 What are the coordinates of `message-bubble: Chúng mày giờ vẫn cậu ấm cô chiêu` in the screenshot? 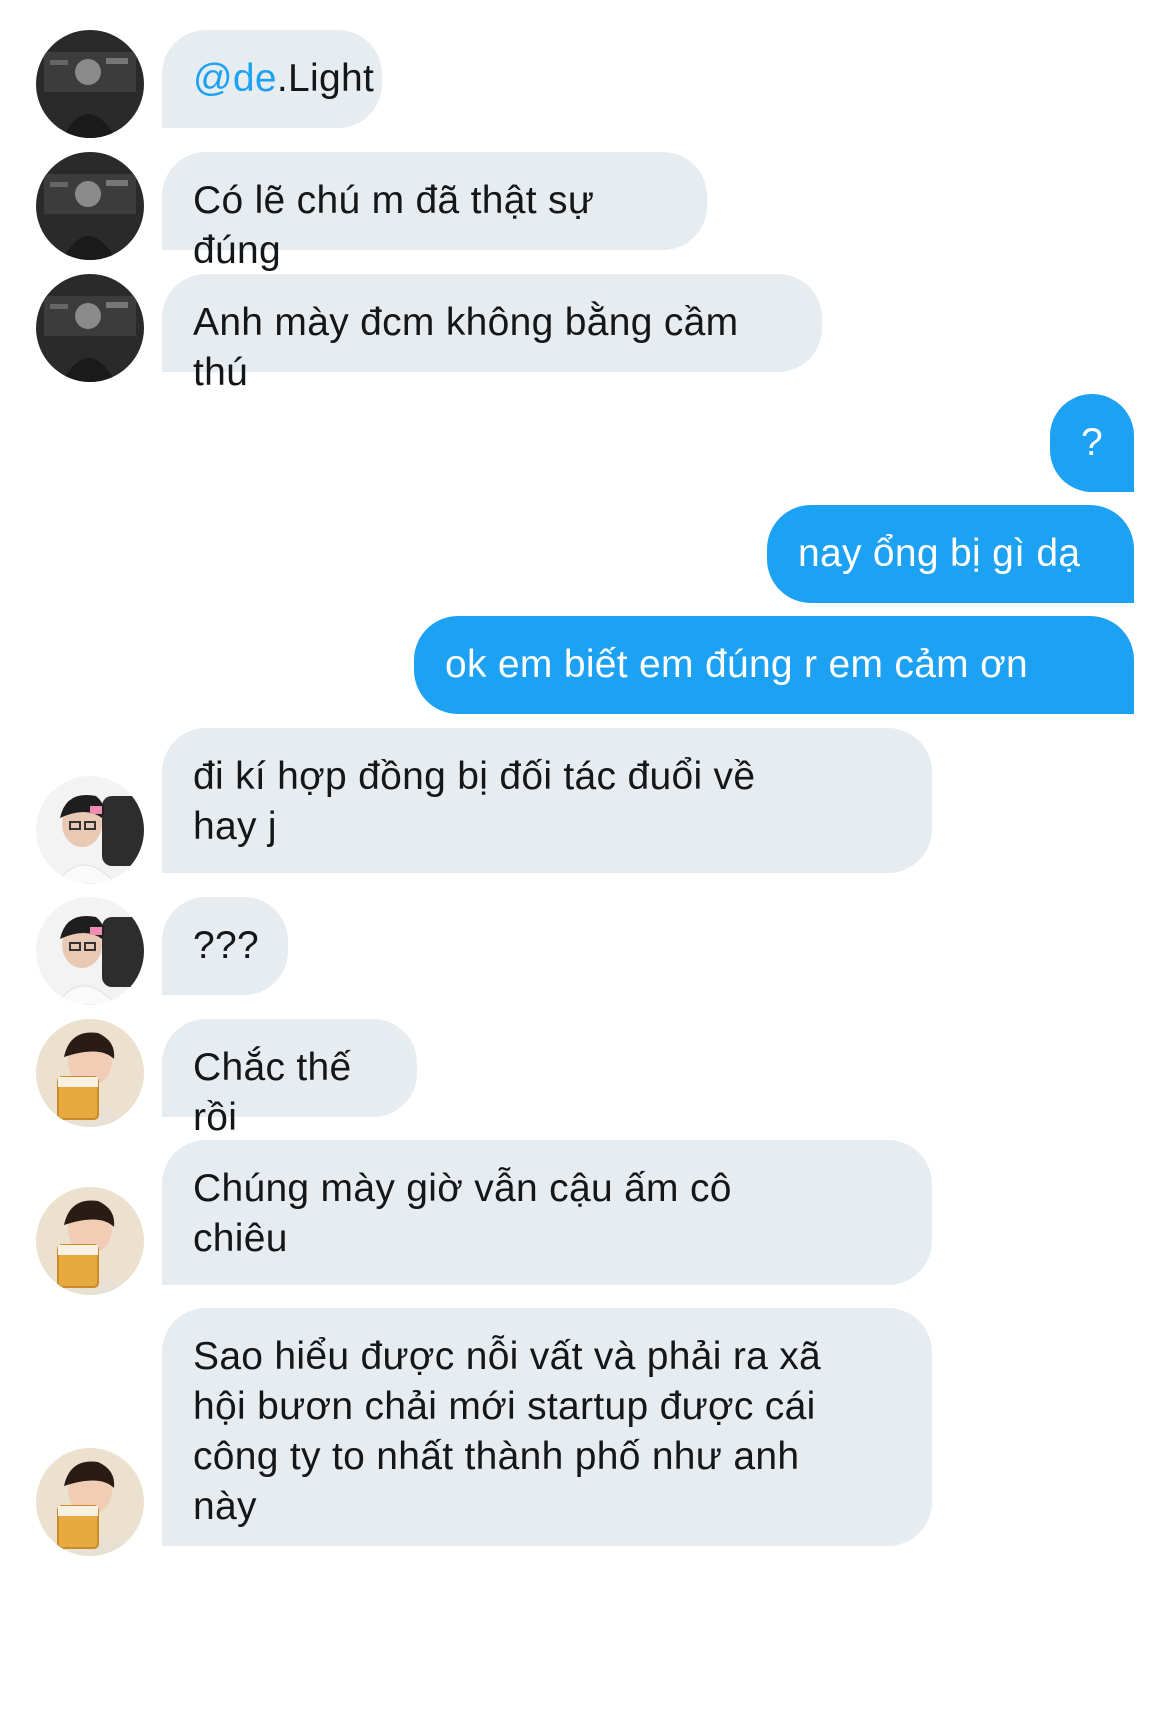 It's located at (547, 1212).